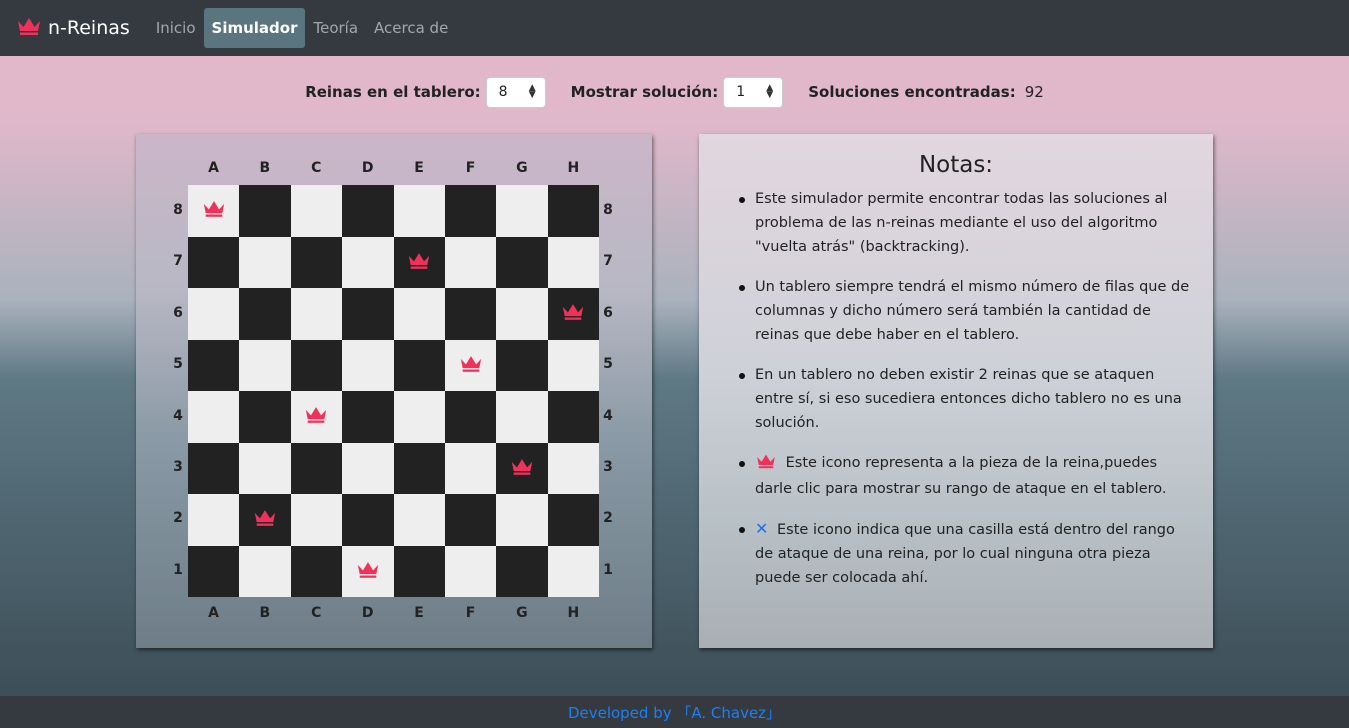 This screenshot has height=728, width=1349. What do you see at coordinates (411, 28) in the screenshot?
I see `nav-acerca-de: Acerca de` at bounding box center [411, 28].